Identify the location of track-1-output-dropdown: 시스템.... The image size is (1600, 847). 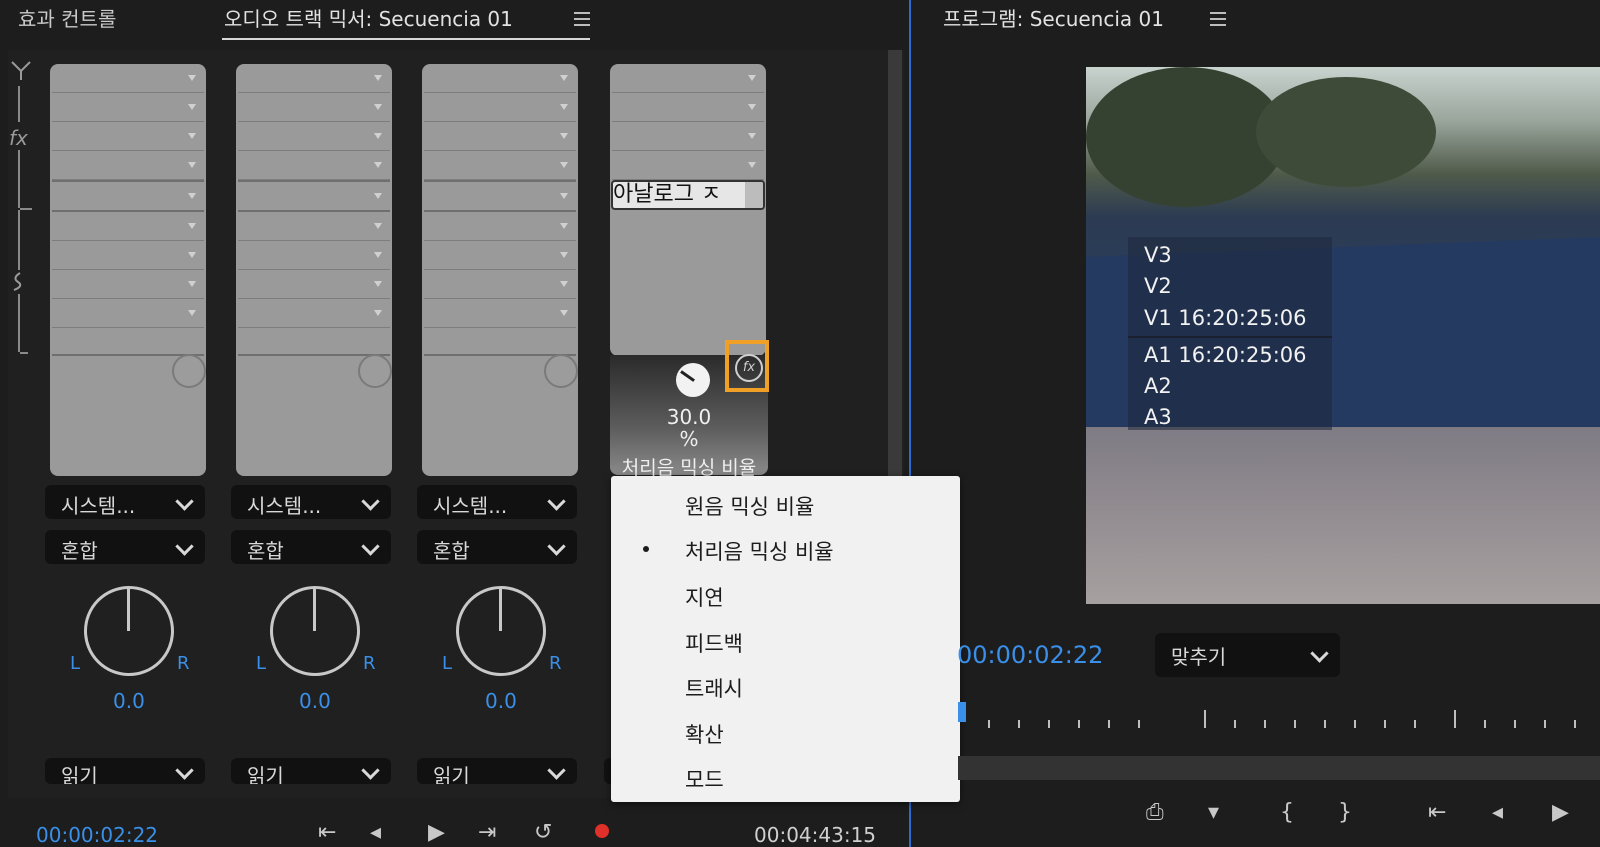
(125, 502).